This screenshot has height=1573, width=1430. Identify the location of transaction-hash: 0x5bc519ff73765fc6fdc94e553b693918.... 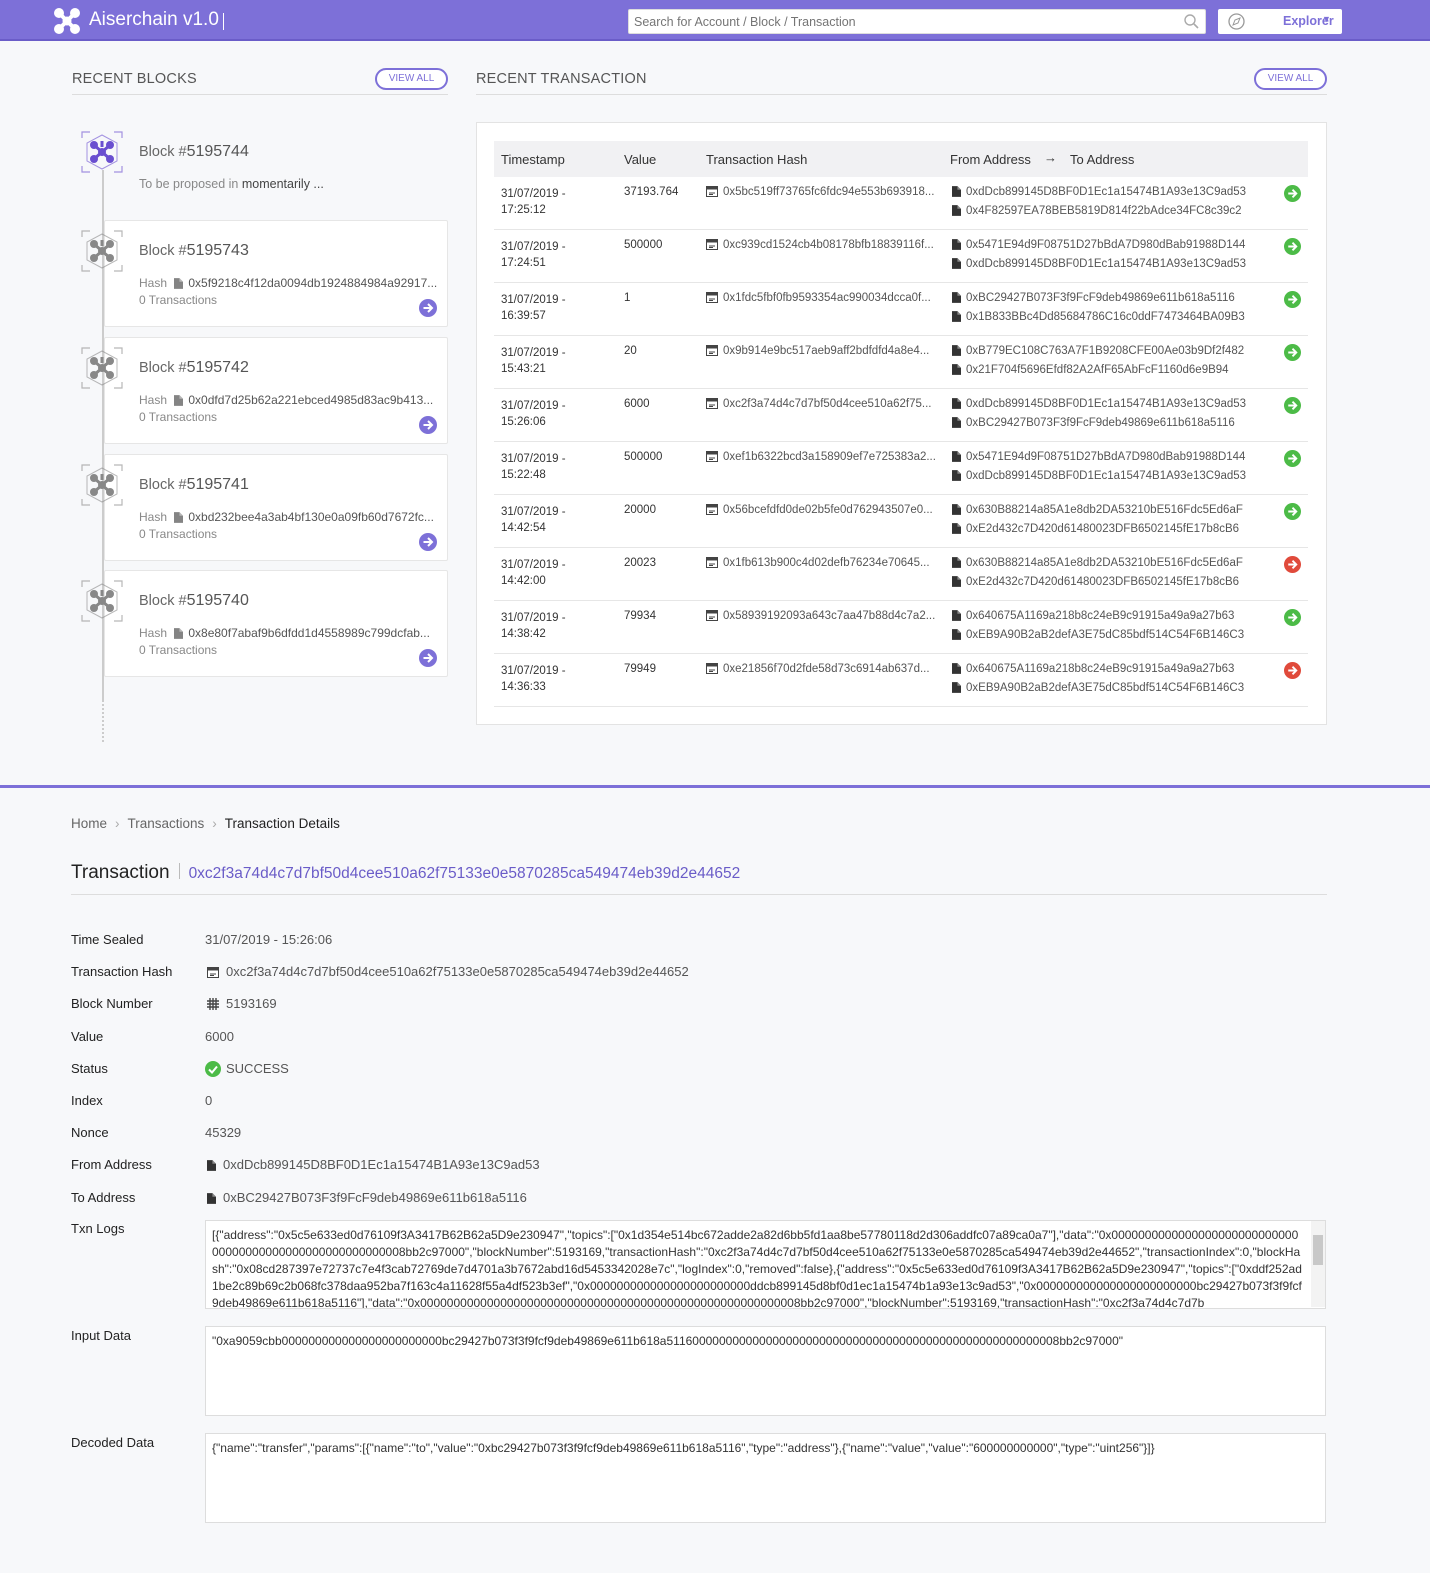
(828, 192).